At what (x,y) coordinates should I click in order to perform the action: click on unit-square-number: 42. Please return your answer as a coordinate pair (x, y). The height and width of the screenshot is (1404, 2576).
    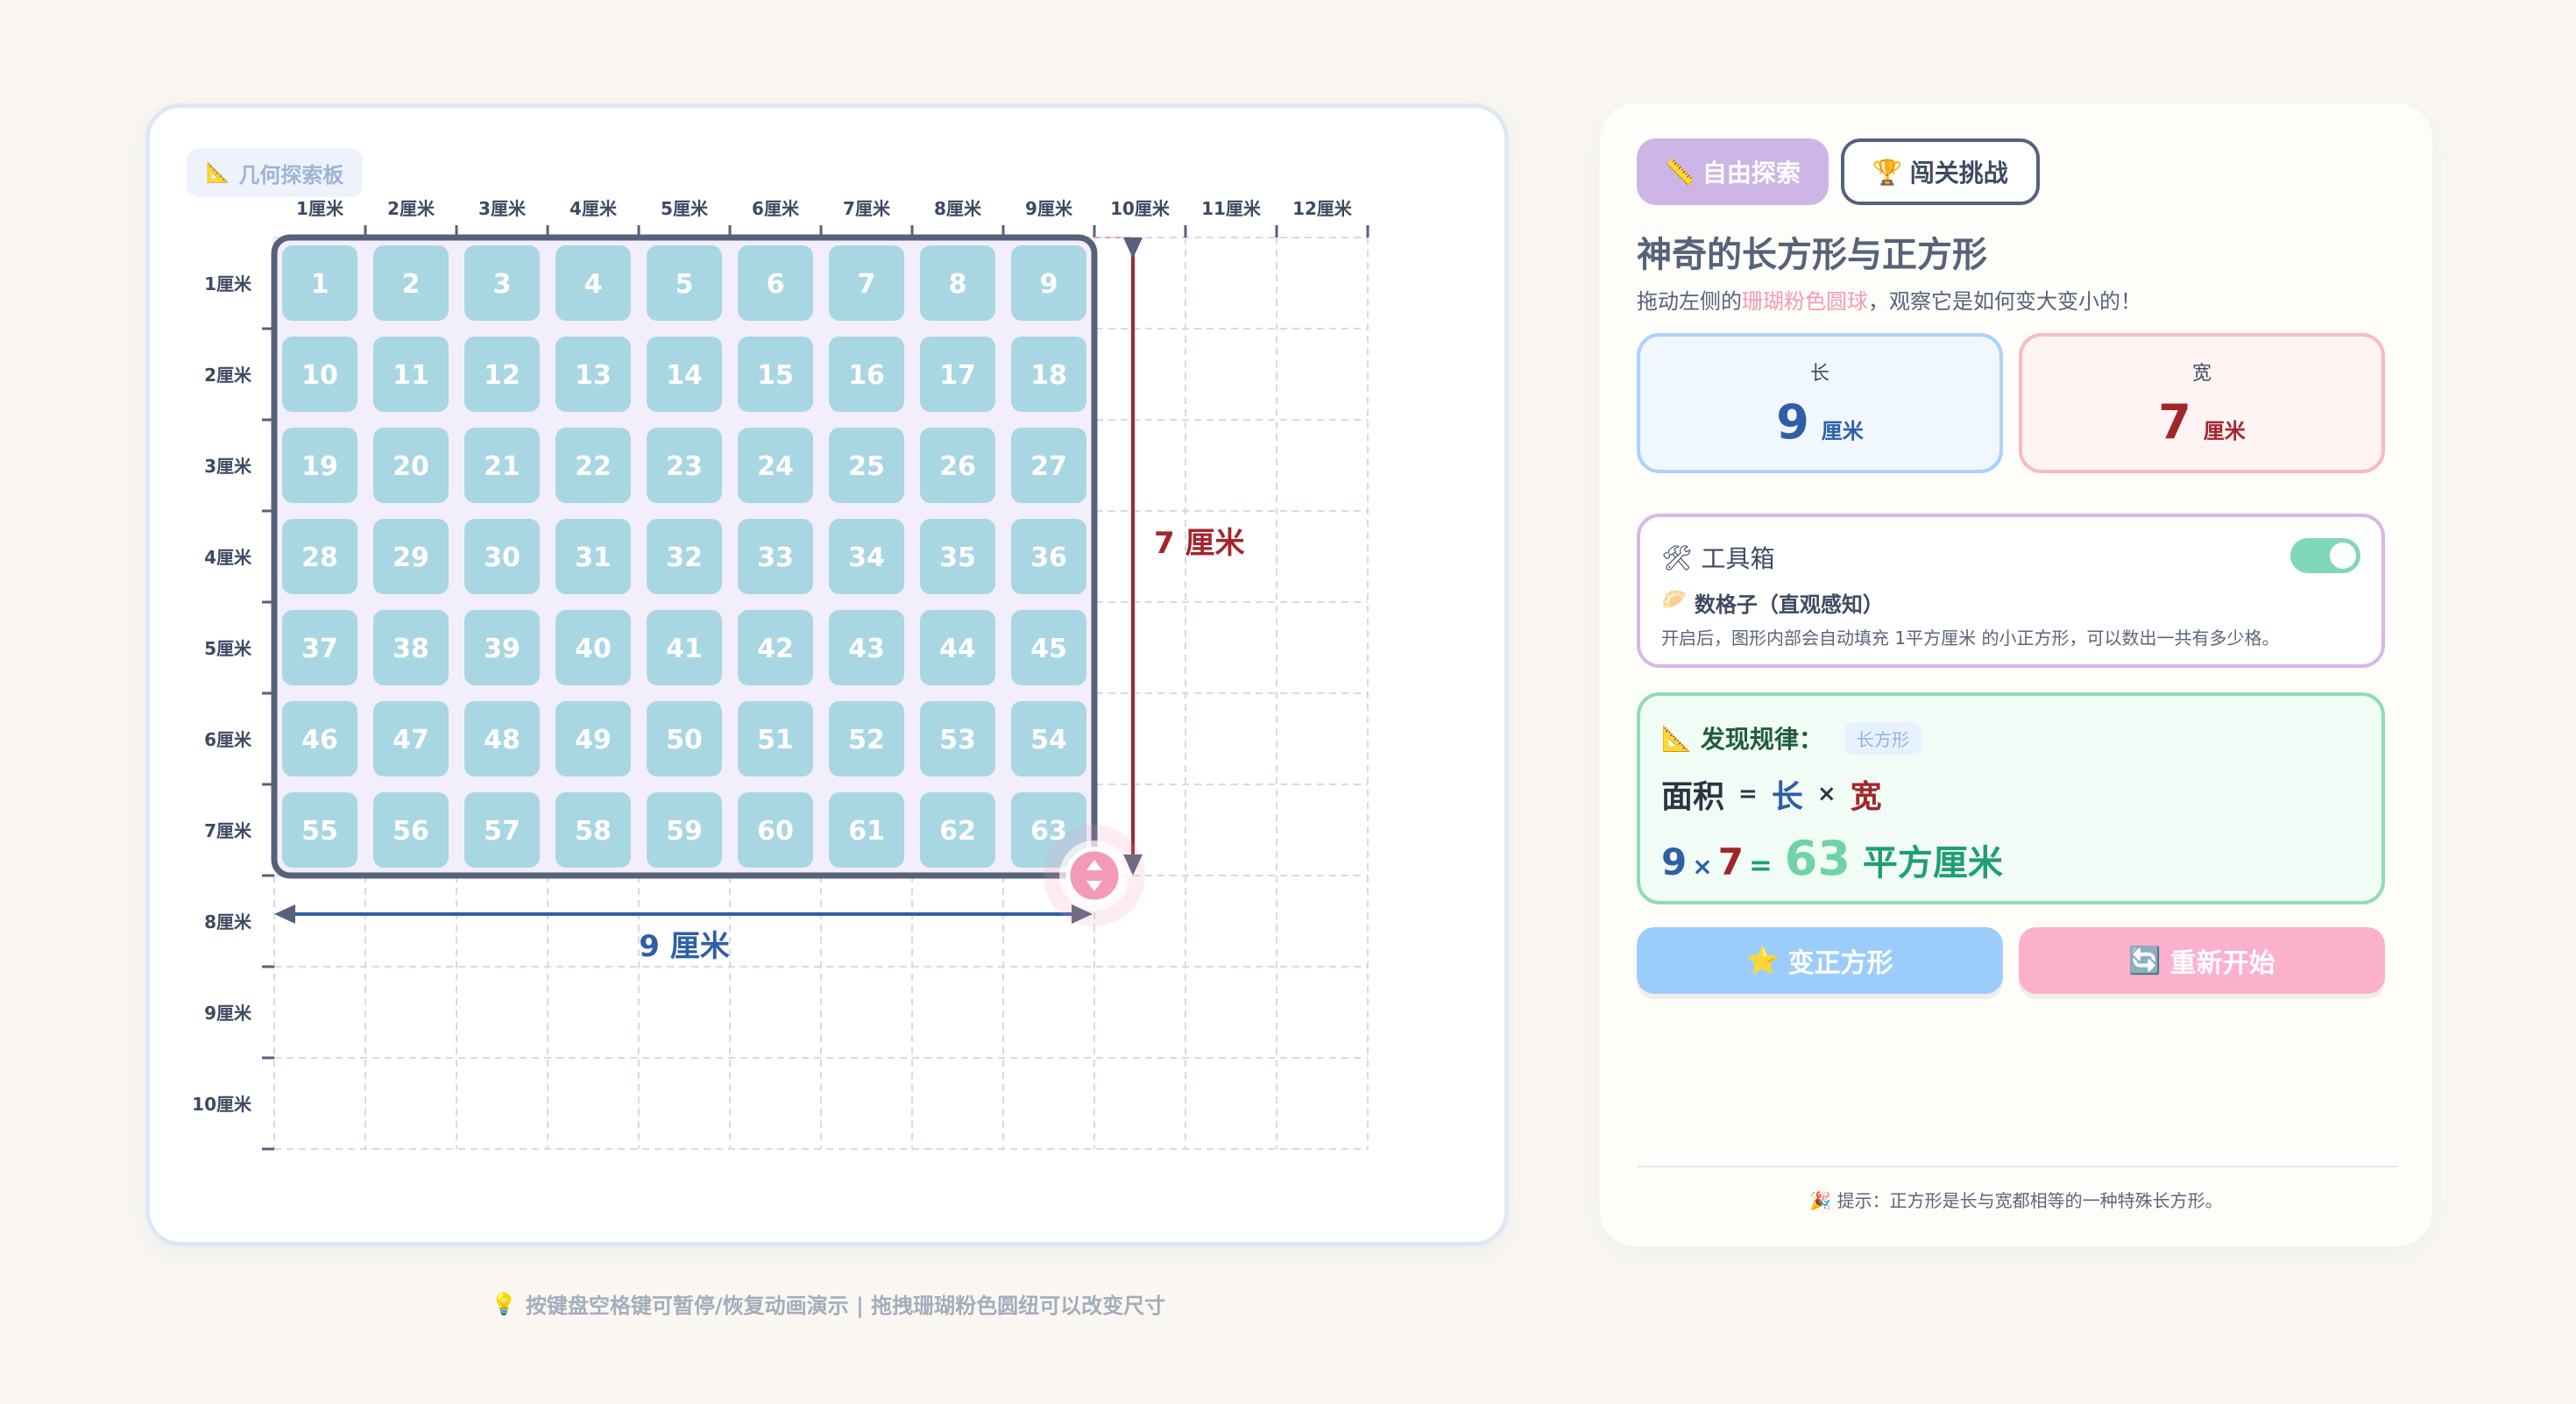
    Looking at the image, I should click on (775, 649).